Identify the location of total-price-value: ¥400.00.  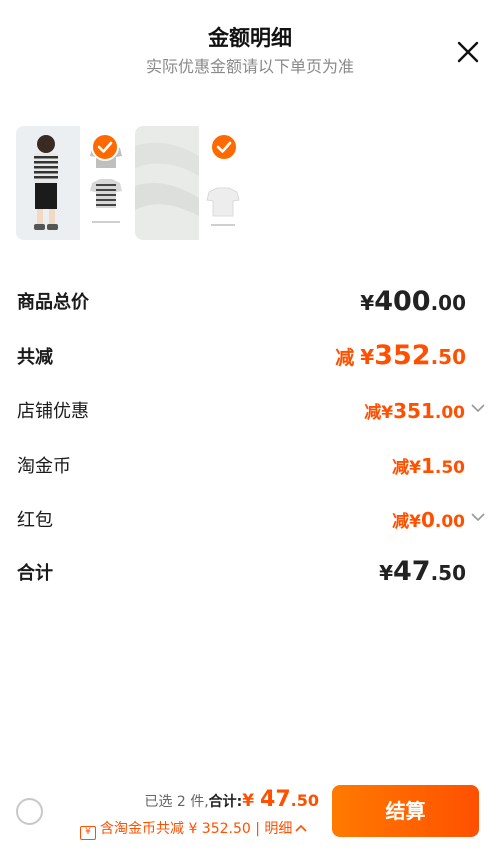
(413, 301).